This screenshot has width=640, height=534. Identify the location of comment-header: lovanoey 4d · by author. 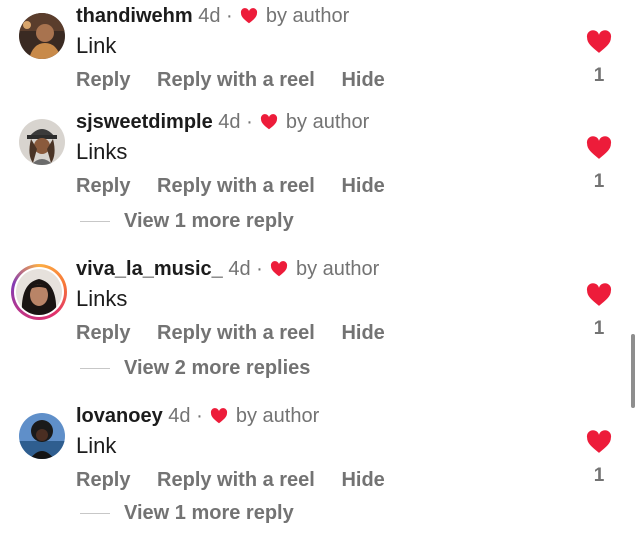
(197, 416).